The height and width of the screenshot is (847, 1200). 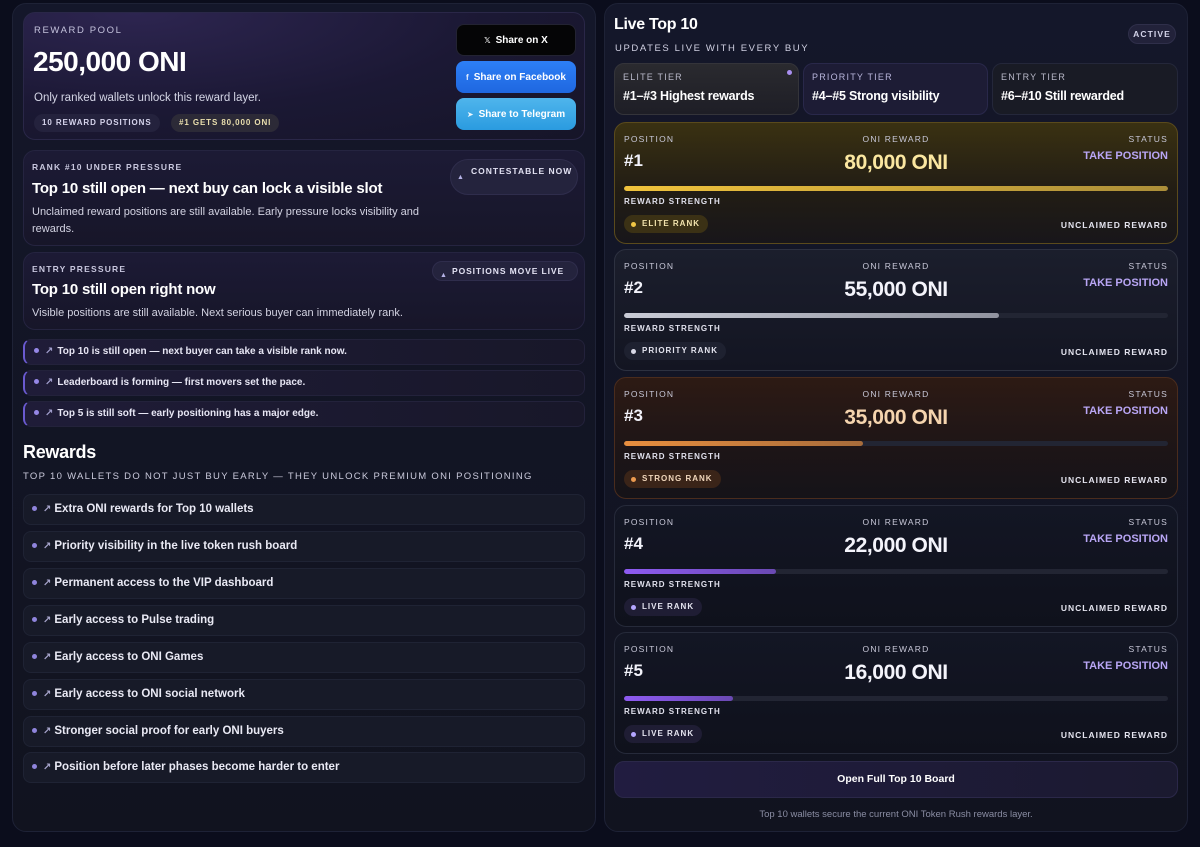 I want to click on entry-pressure-kicker: ENTRY PRESSURE, so click(x=79, y=269).